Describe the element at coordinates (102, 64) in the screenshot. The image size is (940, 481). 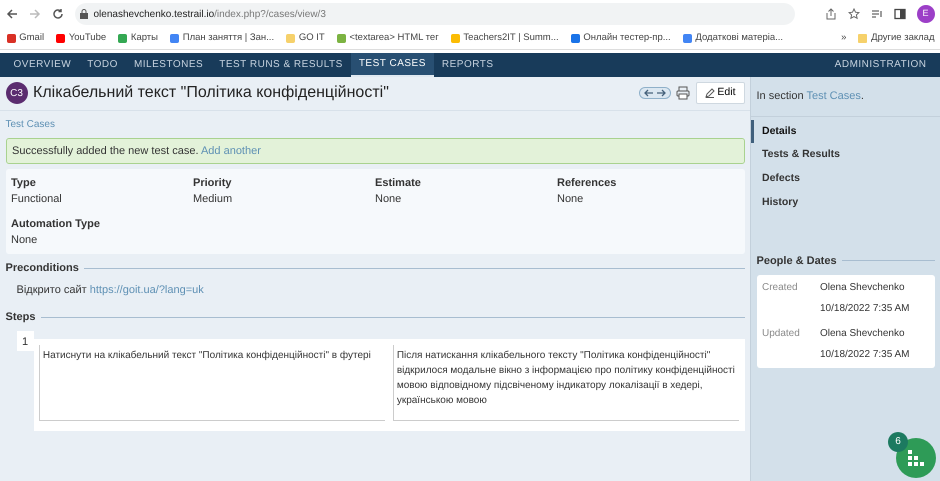
I see `nav-tab: TODO` at that location.